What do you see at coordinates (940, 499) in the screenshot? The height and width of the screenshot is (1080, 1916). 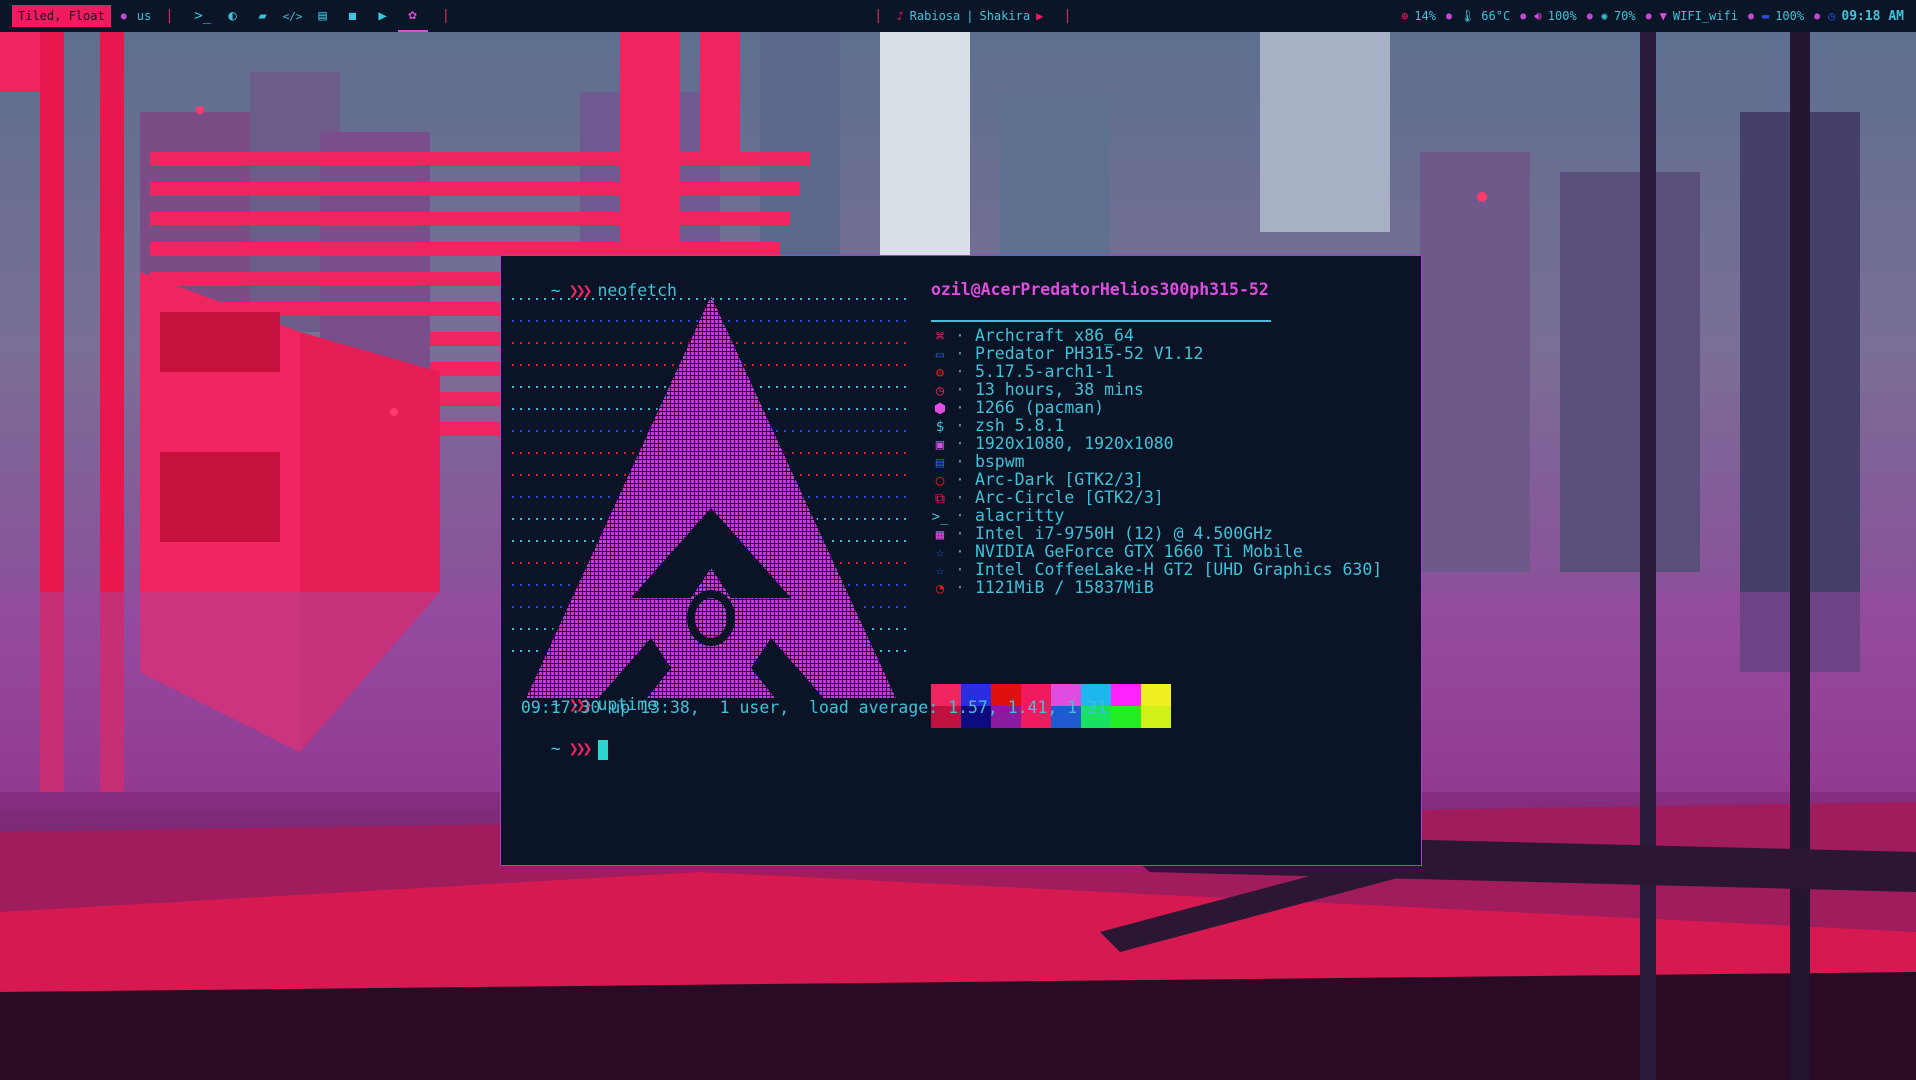 I see `copy-icon: ⧉` at bounding box center [940, 499].